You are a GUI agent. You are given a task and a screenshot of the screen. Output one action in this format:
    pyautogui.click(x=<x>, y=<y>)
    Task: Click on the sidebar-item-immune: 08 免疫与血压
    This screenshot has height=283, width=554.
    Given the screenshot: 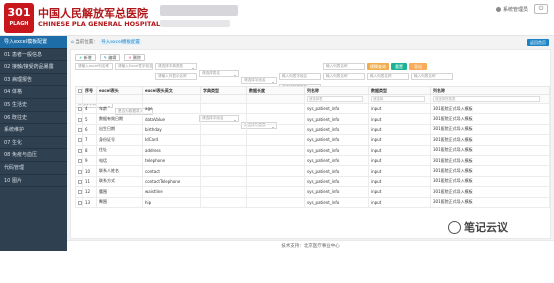 What is the action you would take?
    pyautogui.click(x=33, y=155)
    